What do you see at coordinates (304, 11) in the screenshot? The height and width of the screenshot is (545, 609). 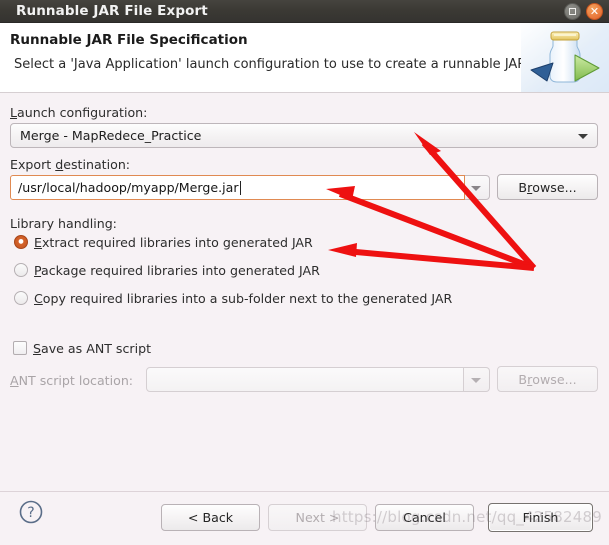 I see `window-titlebar: Runnable JAR File Export ✕` at bounding box center [304, 11].